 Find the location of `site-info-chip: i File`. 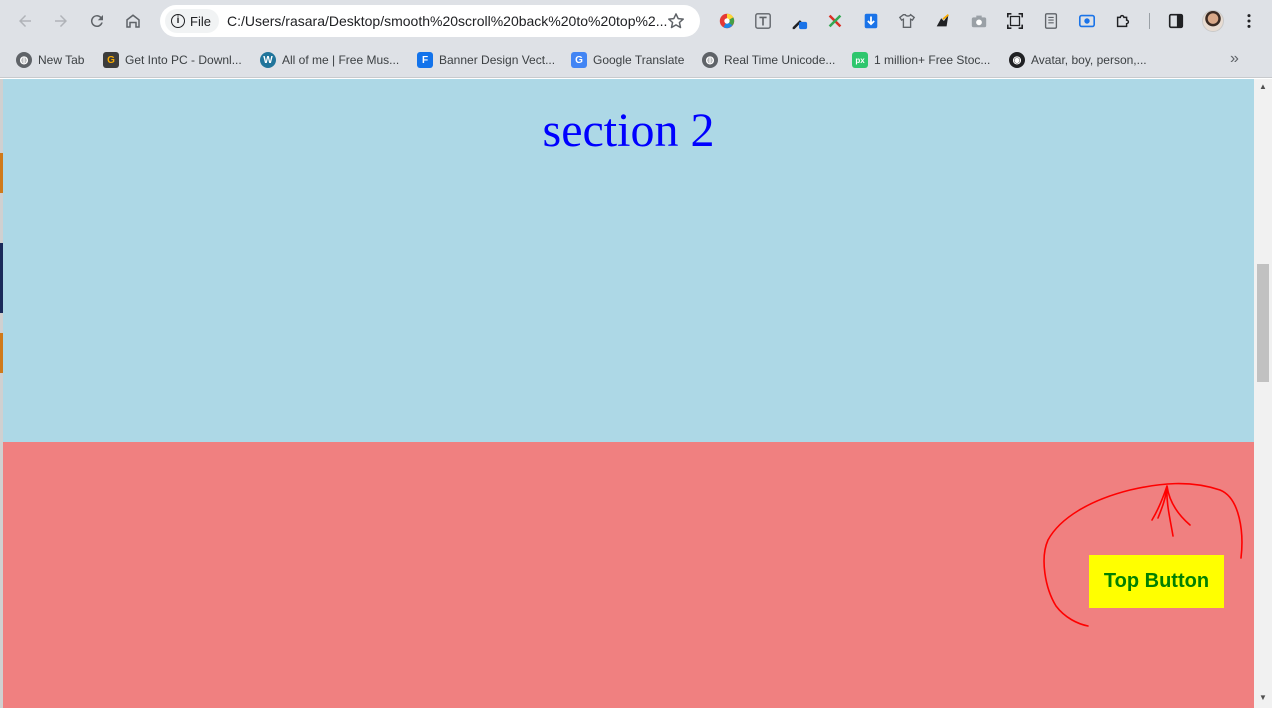

site-info-chip: i File is located at coordinates (192, 21).